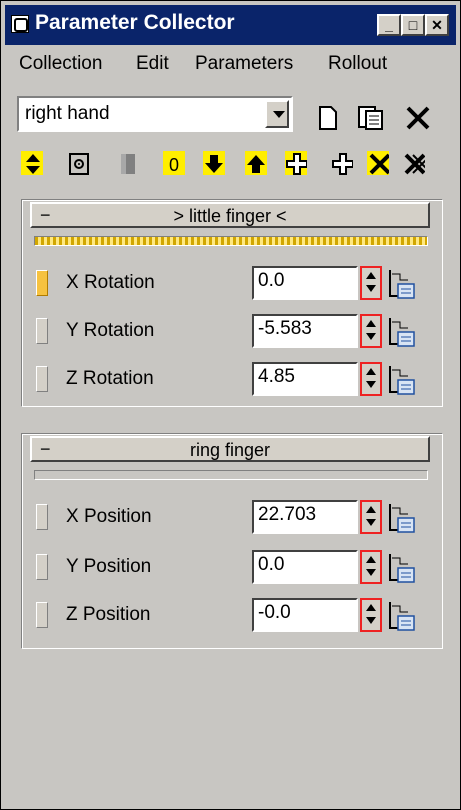  What do you see at coordinates (80, 165) in the screenshot?
I see `select-object-icon` at bounding box center [80, 165].